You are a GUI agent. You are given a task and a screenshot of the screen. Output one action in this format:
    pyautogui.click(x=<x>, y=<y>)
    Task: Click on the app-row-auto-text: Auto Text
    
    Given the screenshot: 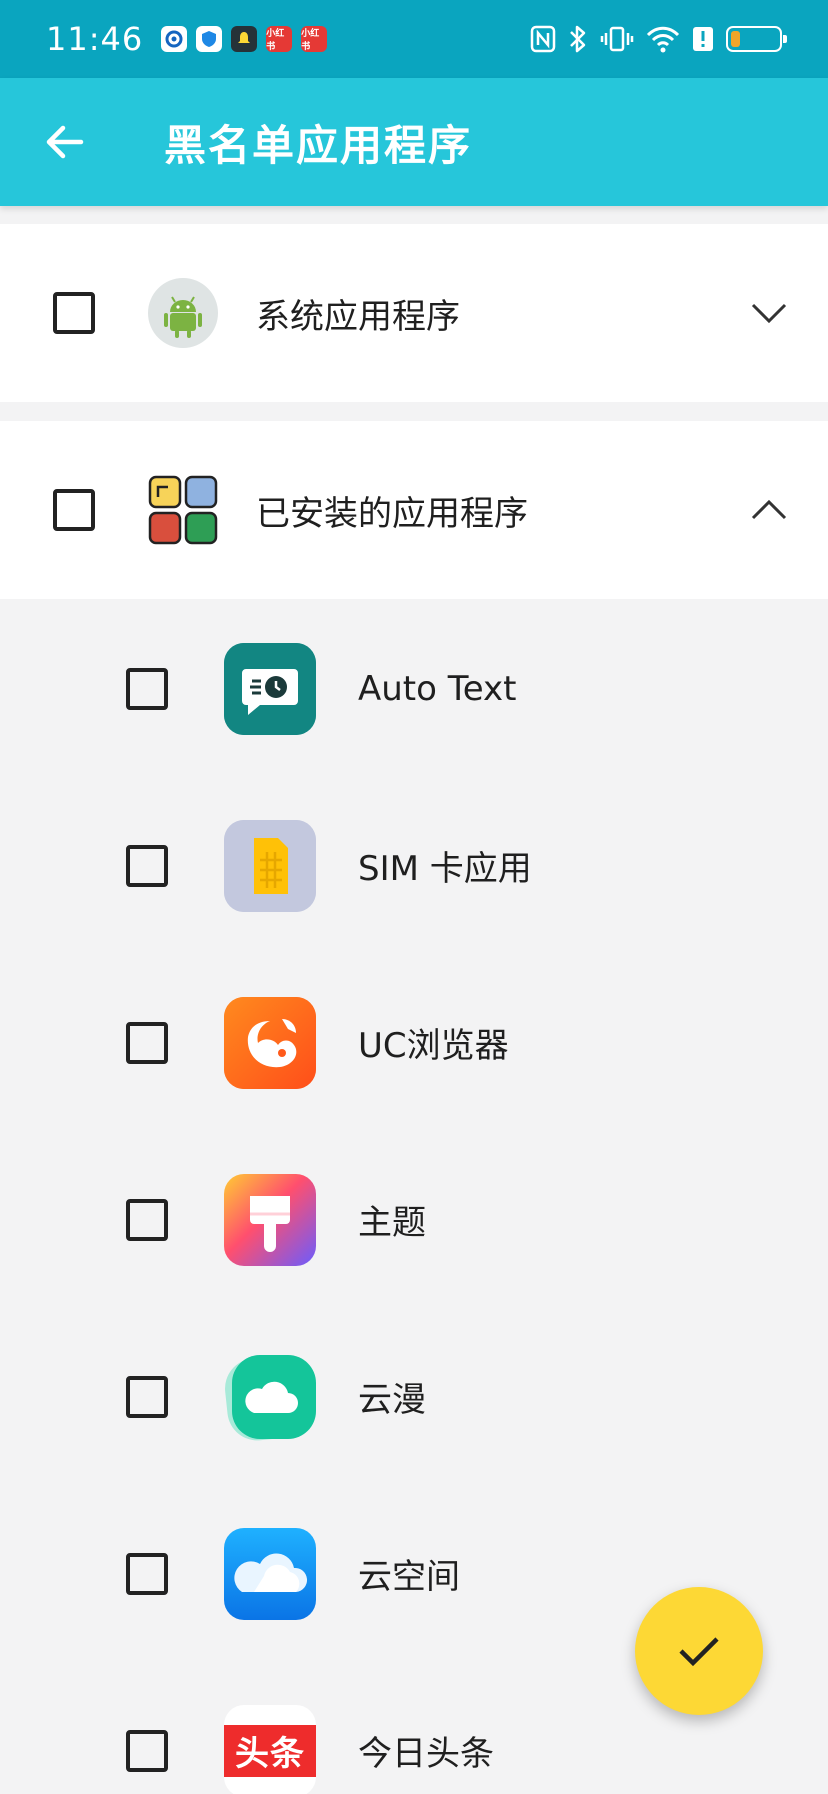 What is the action you would take?
    pyautogui.click(x=414, y=688)
    